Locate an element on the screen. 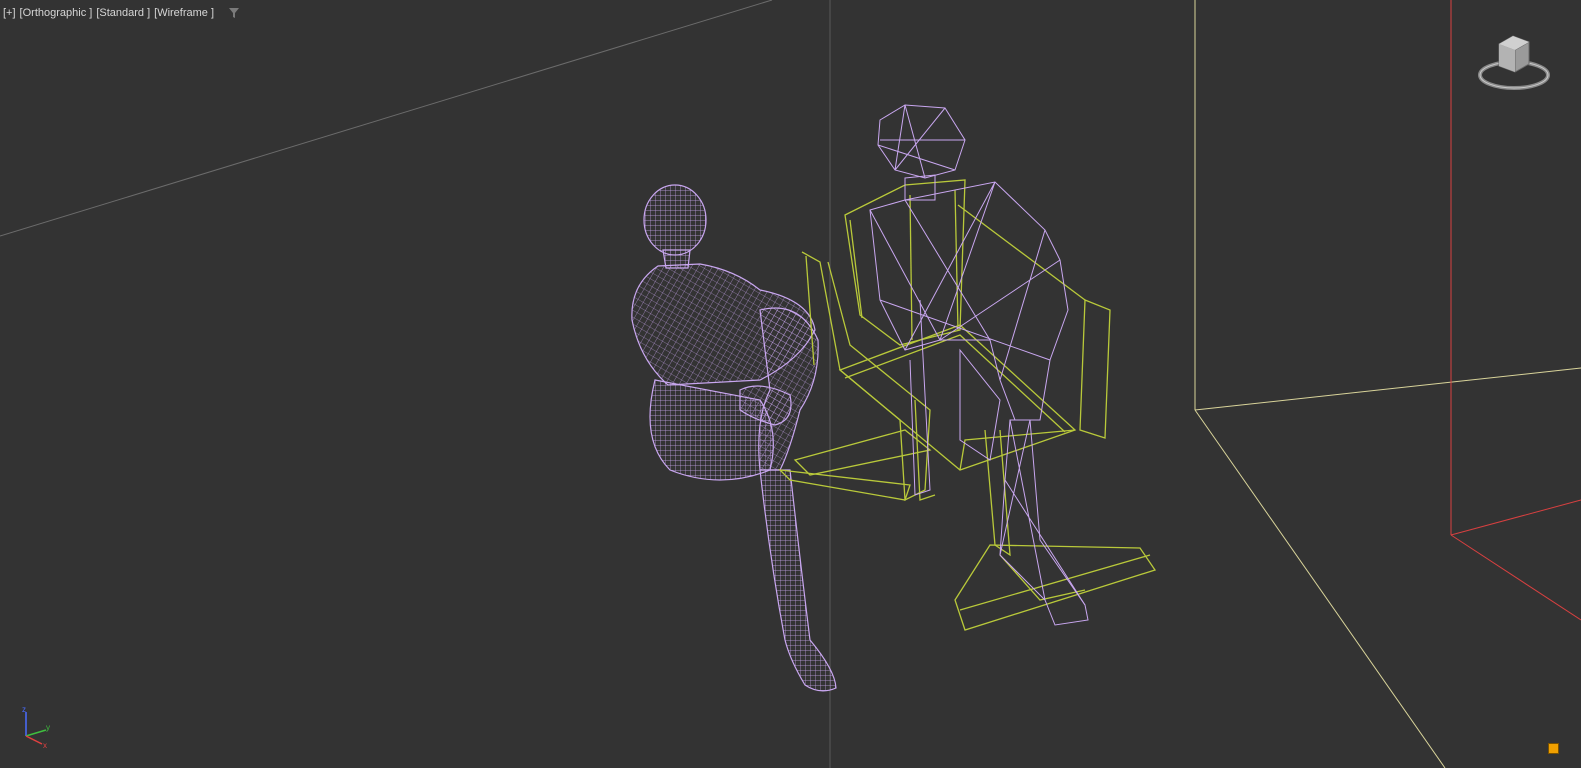  chair-wireframe is located at coordinates (967, 405).